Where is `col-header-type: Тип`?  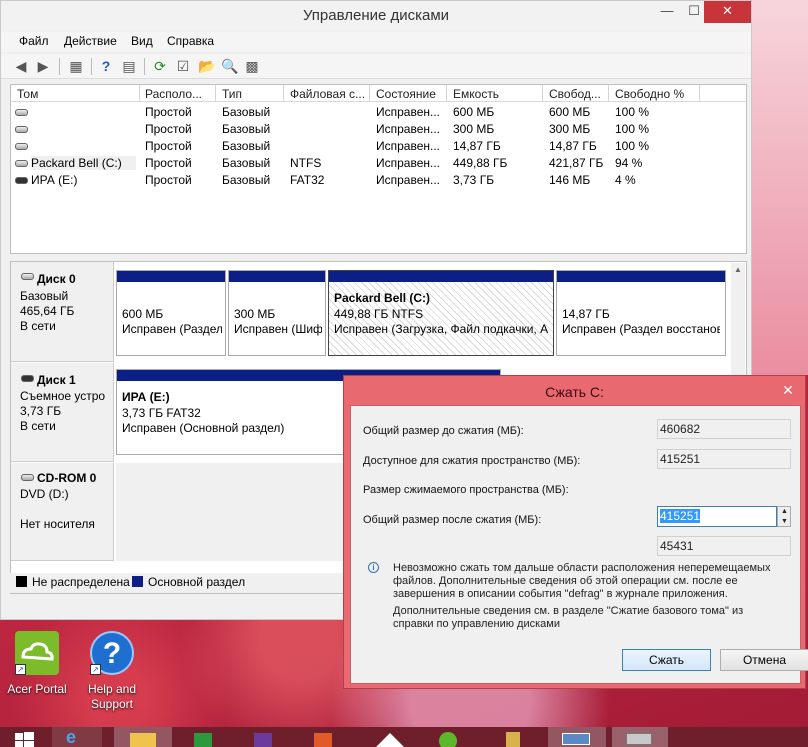
col-header-type: Тип is located at coordinates (232, 94).